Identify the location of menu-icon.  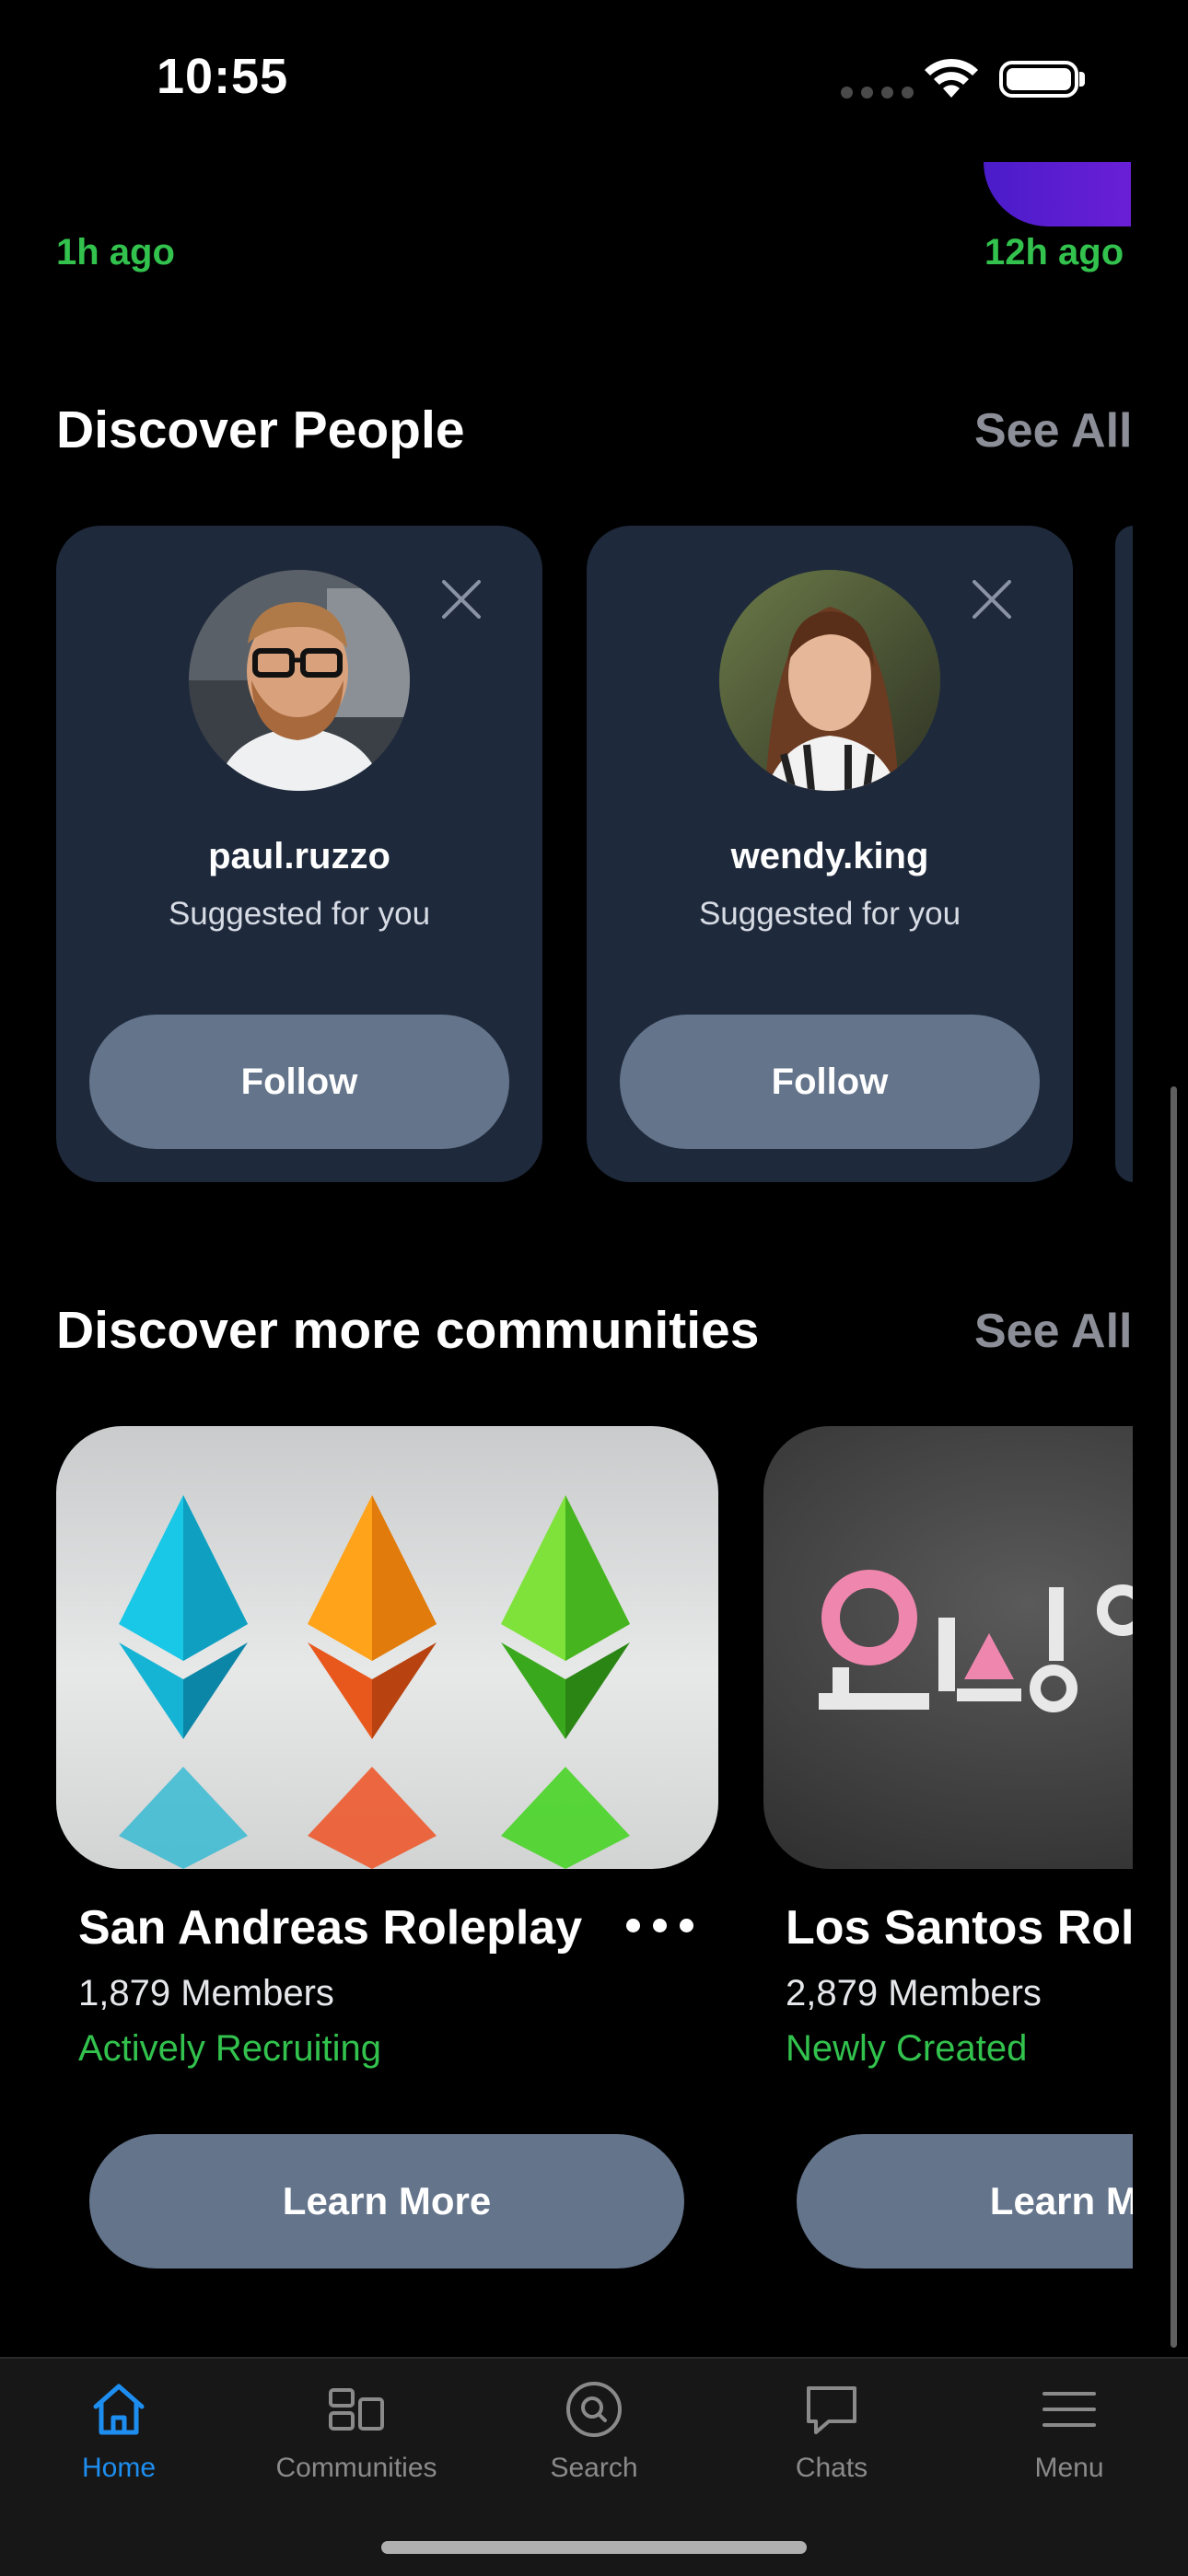
(1069, 2409).